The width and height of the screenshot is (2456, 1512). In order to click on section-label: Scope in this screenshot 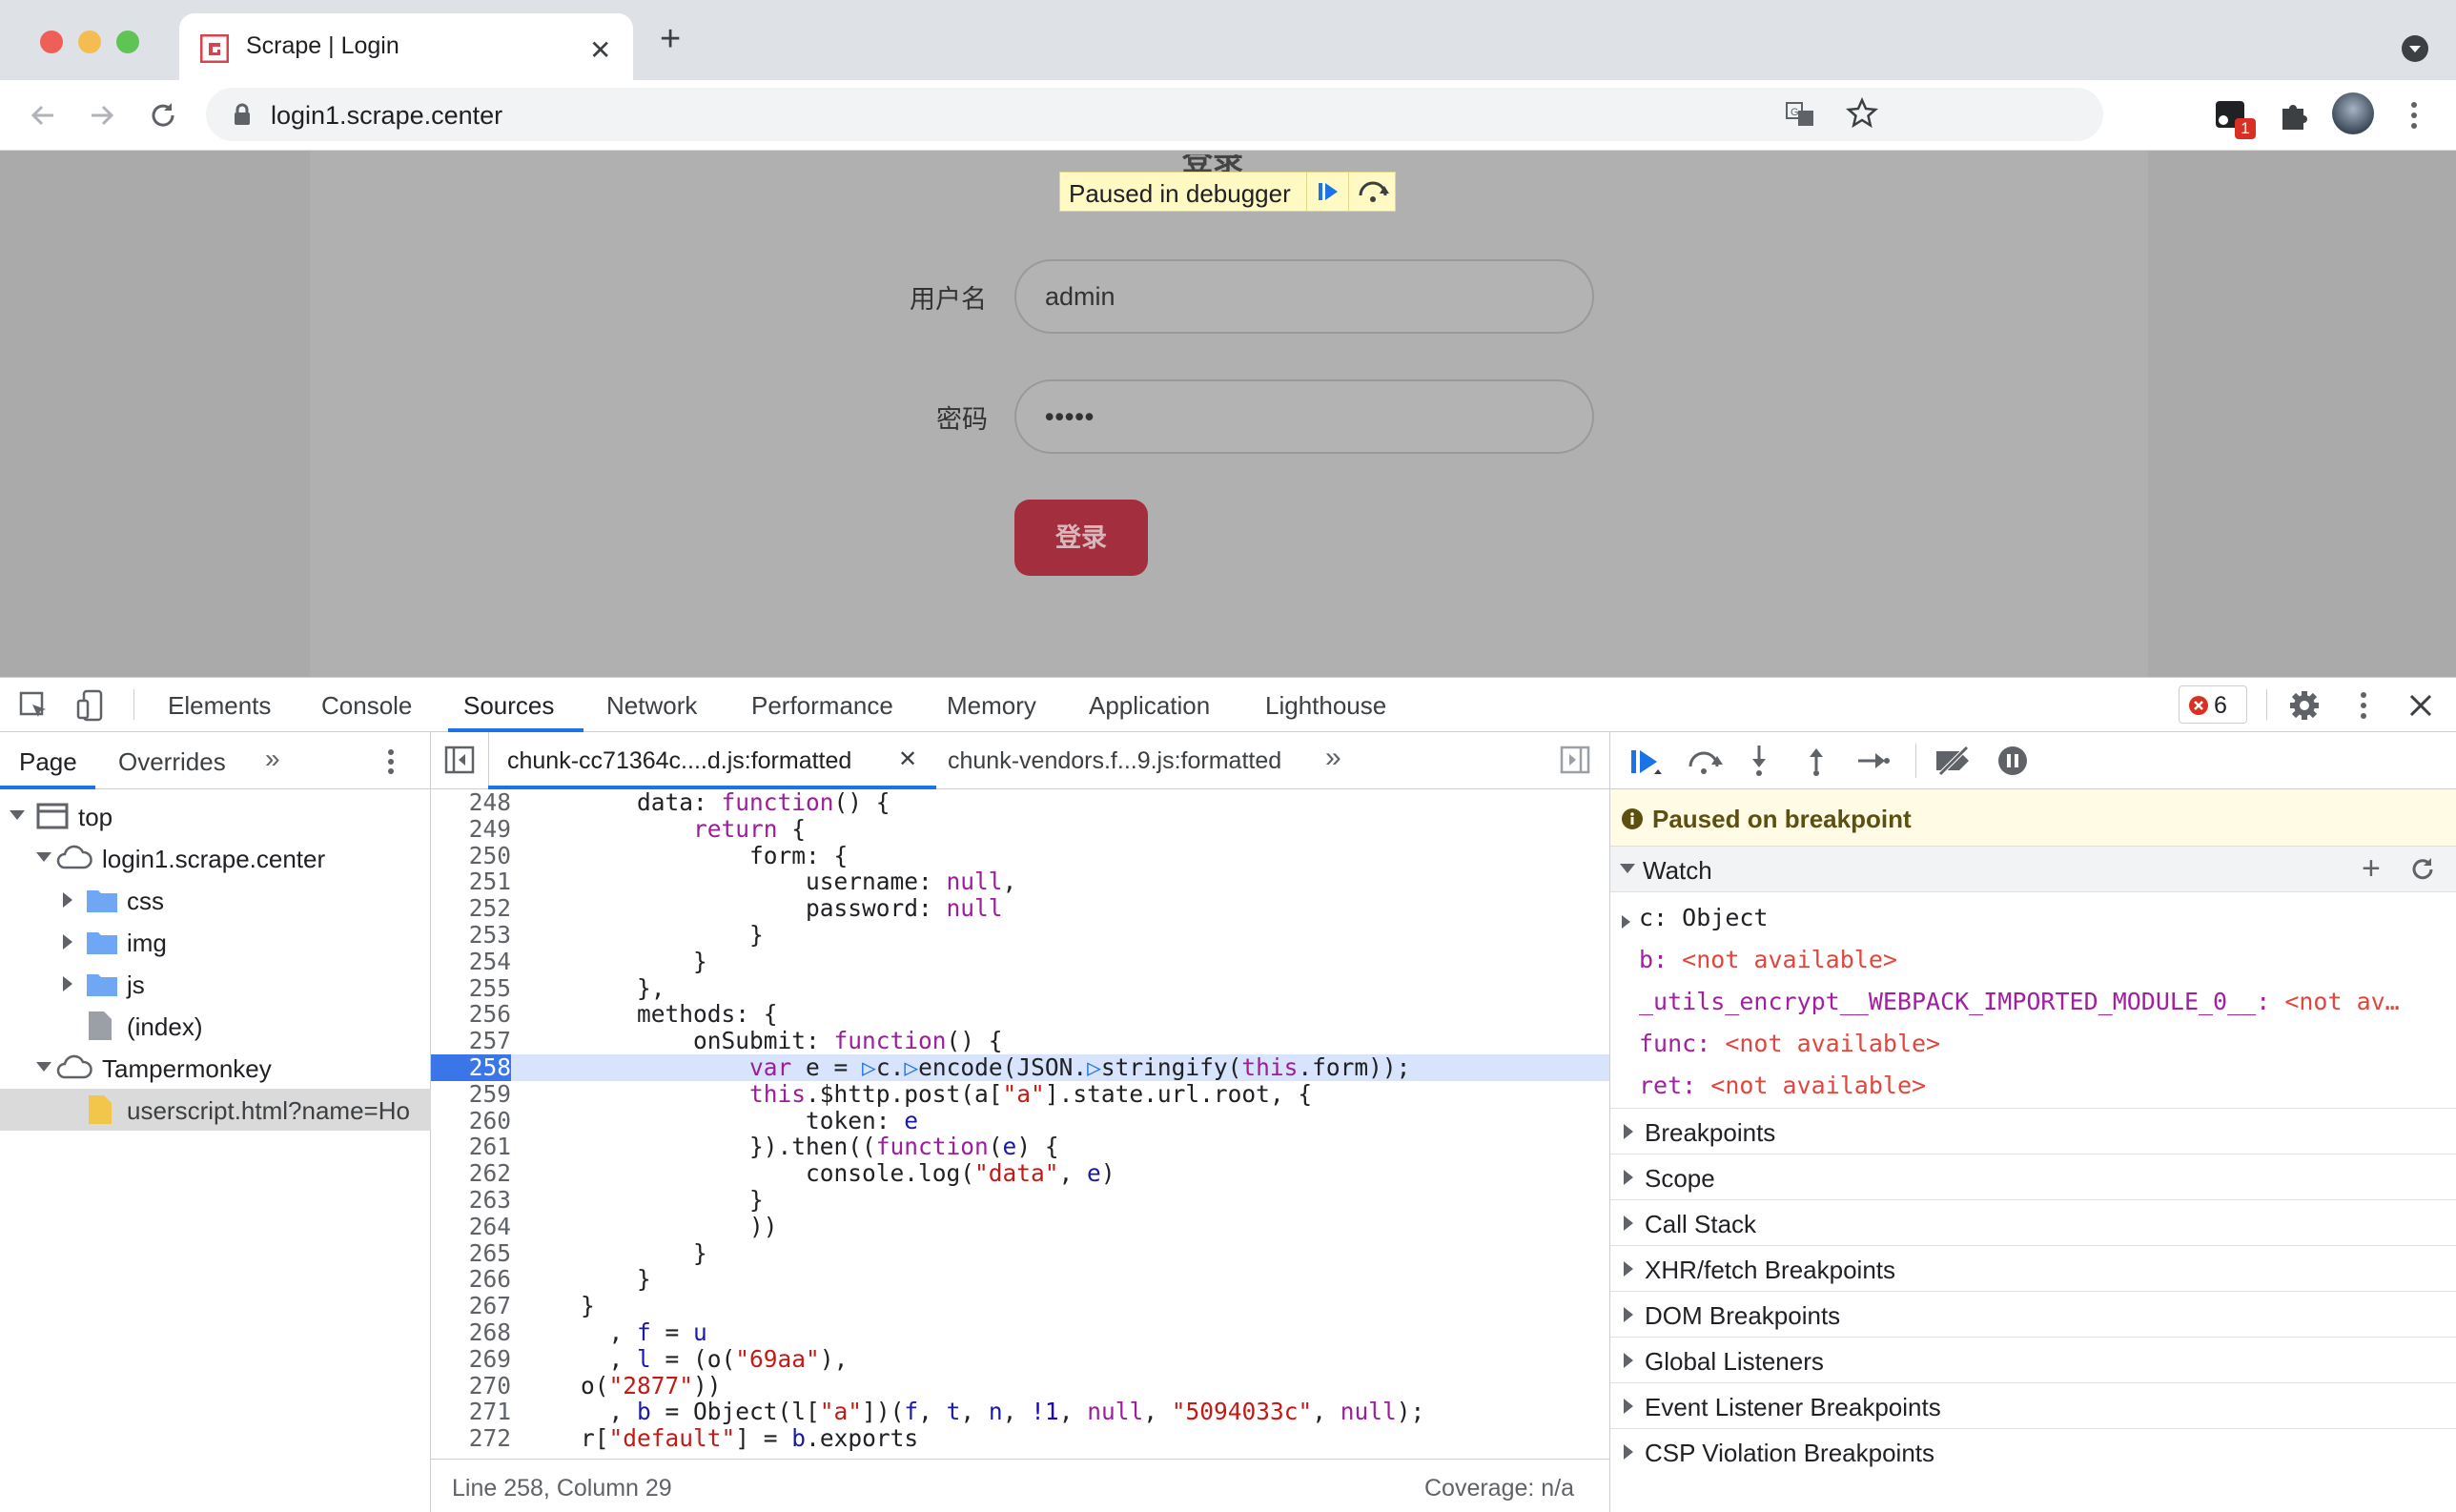, I will do `click(1680, 1178)`.